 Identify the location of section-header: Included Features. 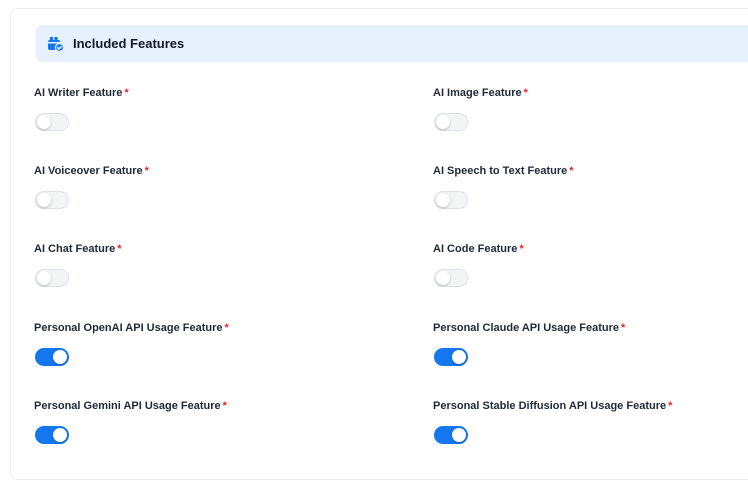
(392, 43).